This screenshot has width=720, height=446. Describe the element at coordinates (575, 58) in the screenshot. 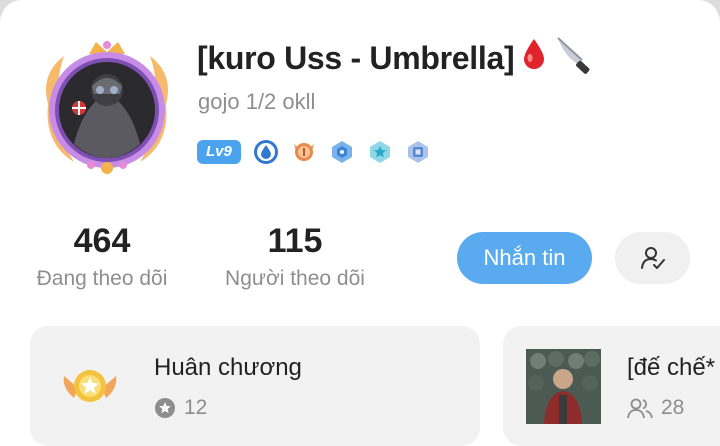

I see `kitchen-knife-icon` at that location.